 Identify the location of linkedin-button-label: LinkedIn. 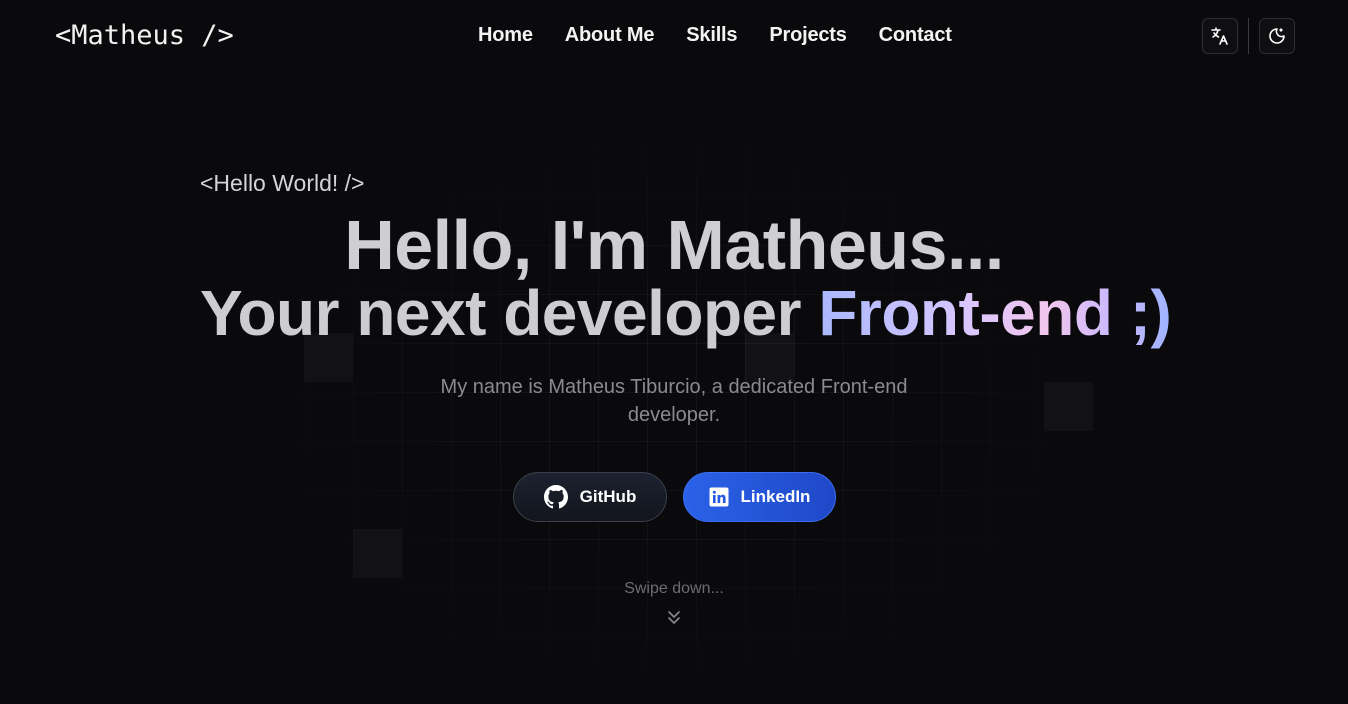
(775, 496).